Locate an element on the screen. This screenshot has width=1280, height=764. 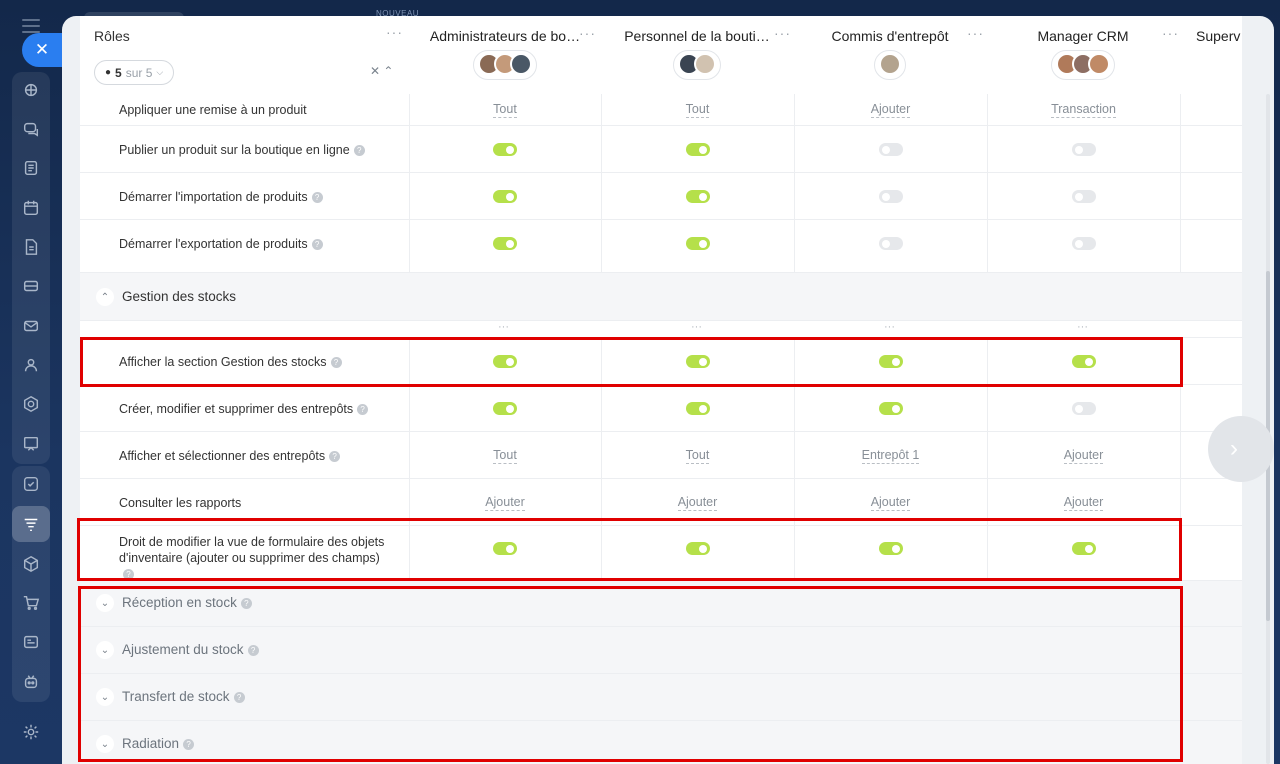
roles-filter-chip: ● 5 sur 5 ⌵ is located at coordinates (134, 72).